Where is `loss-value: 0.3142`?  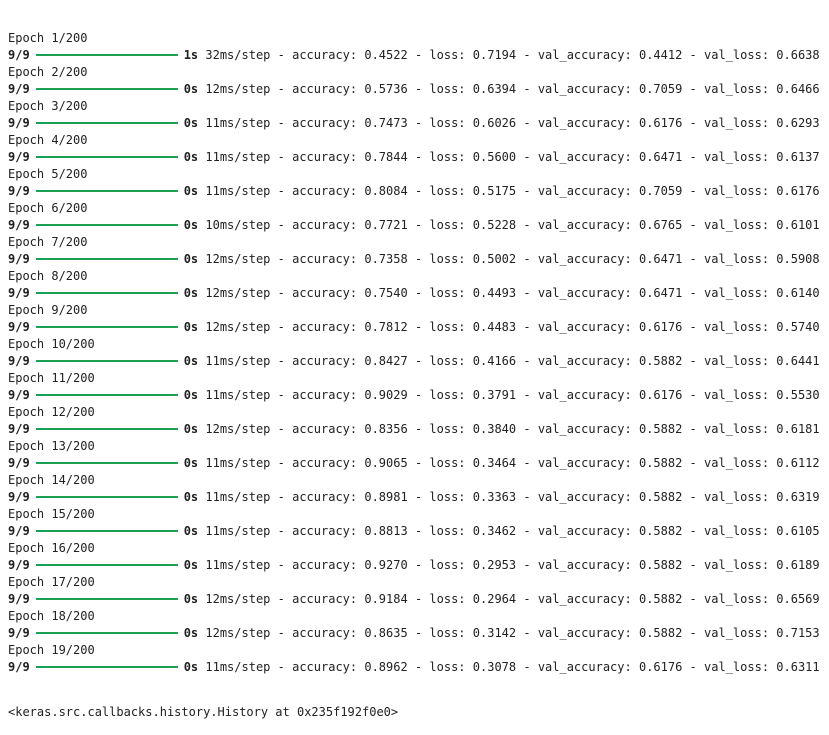 loss-value: 0.3142 is located at coordinates (494, 633).